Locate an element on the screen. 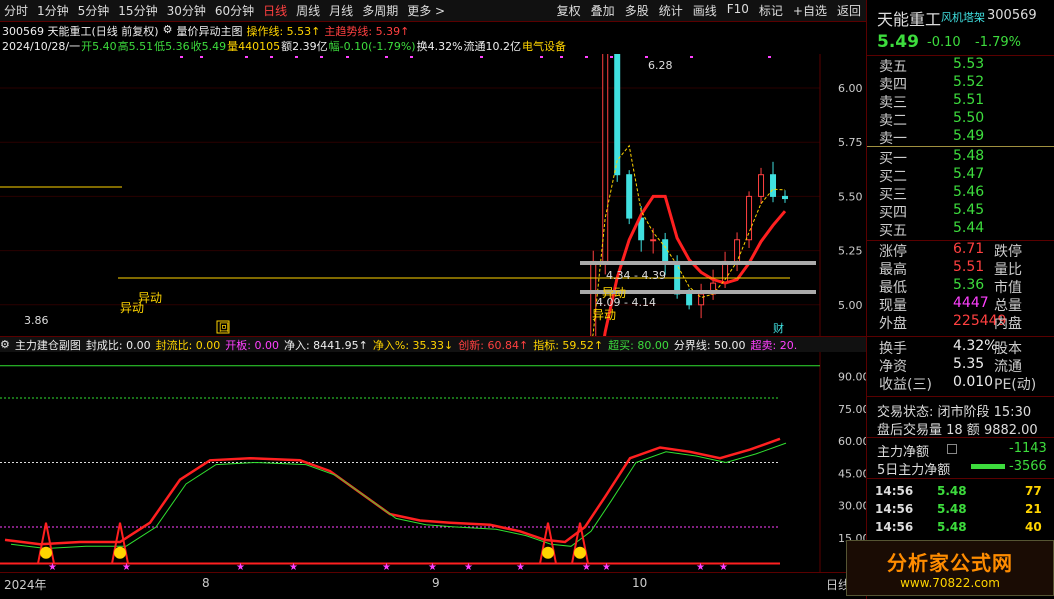 The width and height of the screenshot is (1054, 599). period-tab-2: 5分钟 is located at coordinates (94, 10).